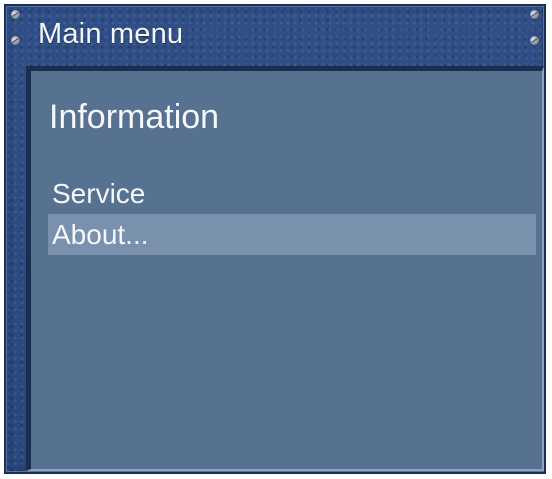  I want to click on section-heading: Information, so click(134, 117).